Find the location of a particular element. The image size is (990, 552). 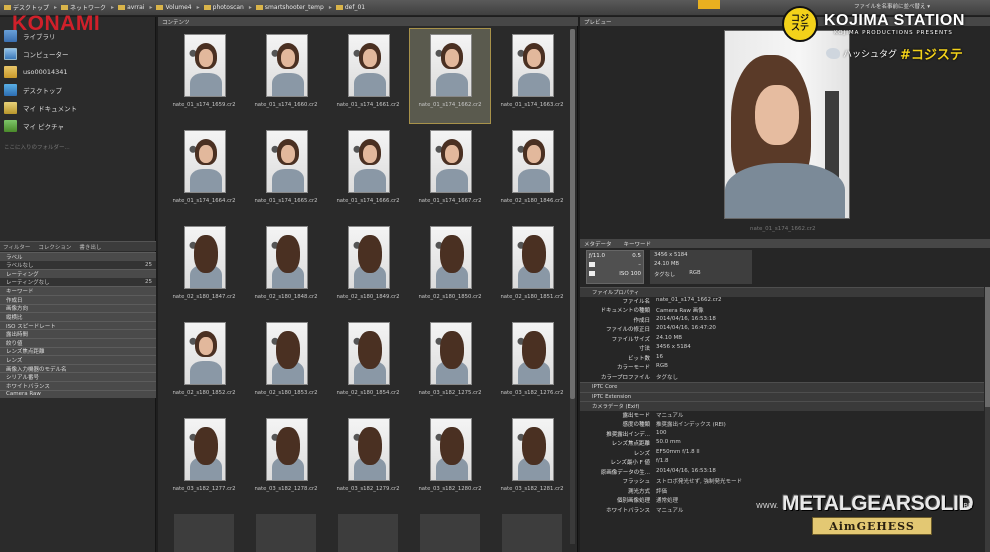

section-file-properties: ファイルプロパティ is located at coordinates (782, 292).